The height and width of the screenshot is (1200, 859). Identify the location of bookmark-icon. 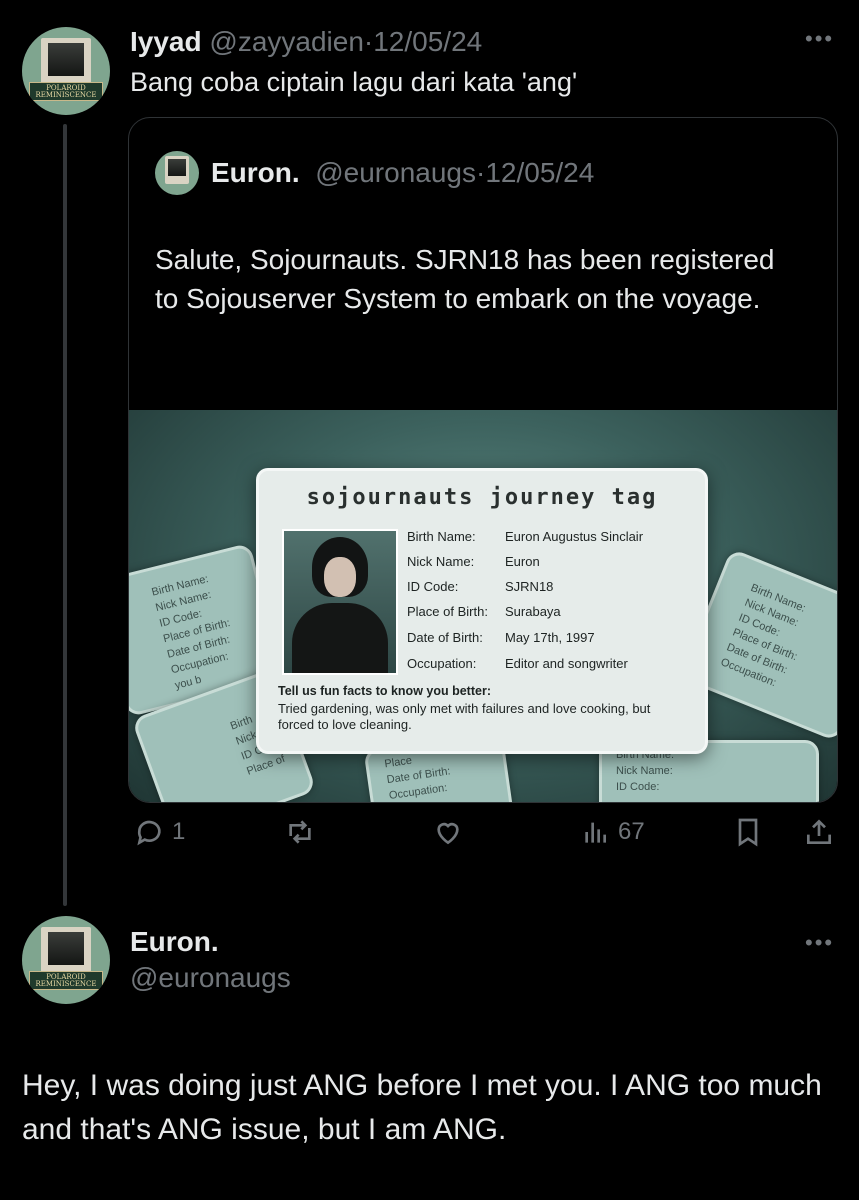
(748, 832).